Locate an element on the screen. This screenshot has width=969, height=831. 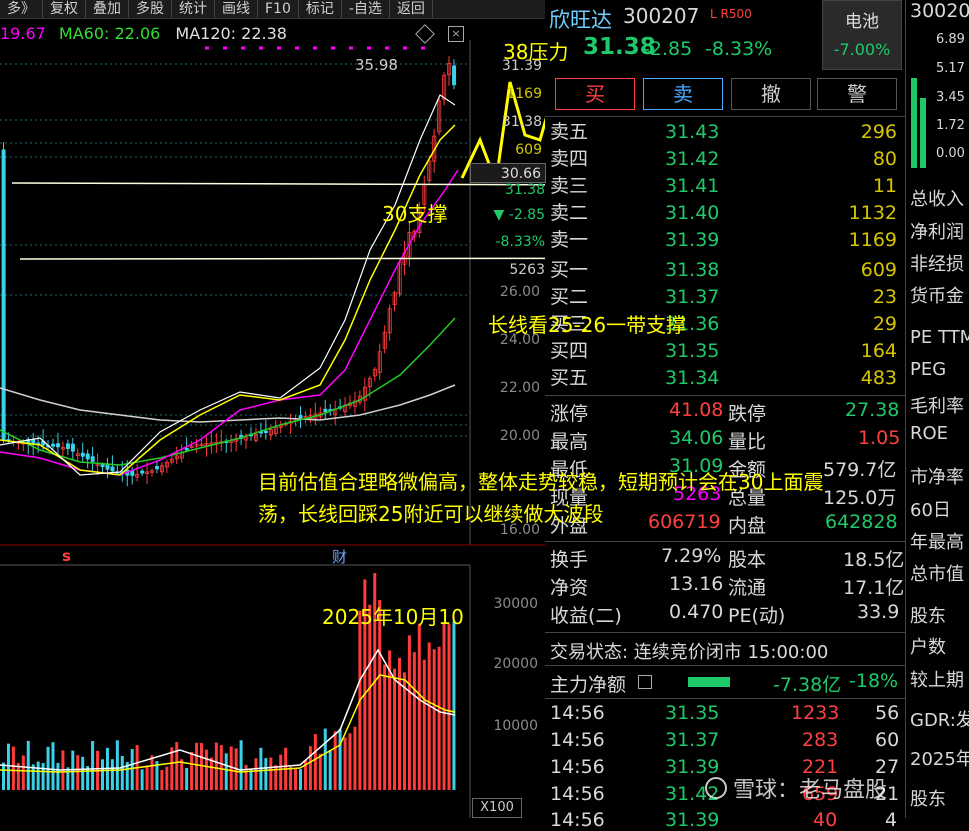
sell-button: 卖 is located at coordinates (683, 94).